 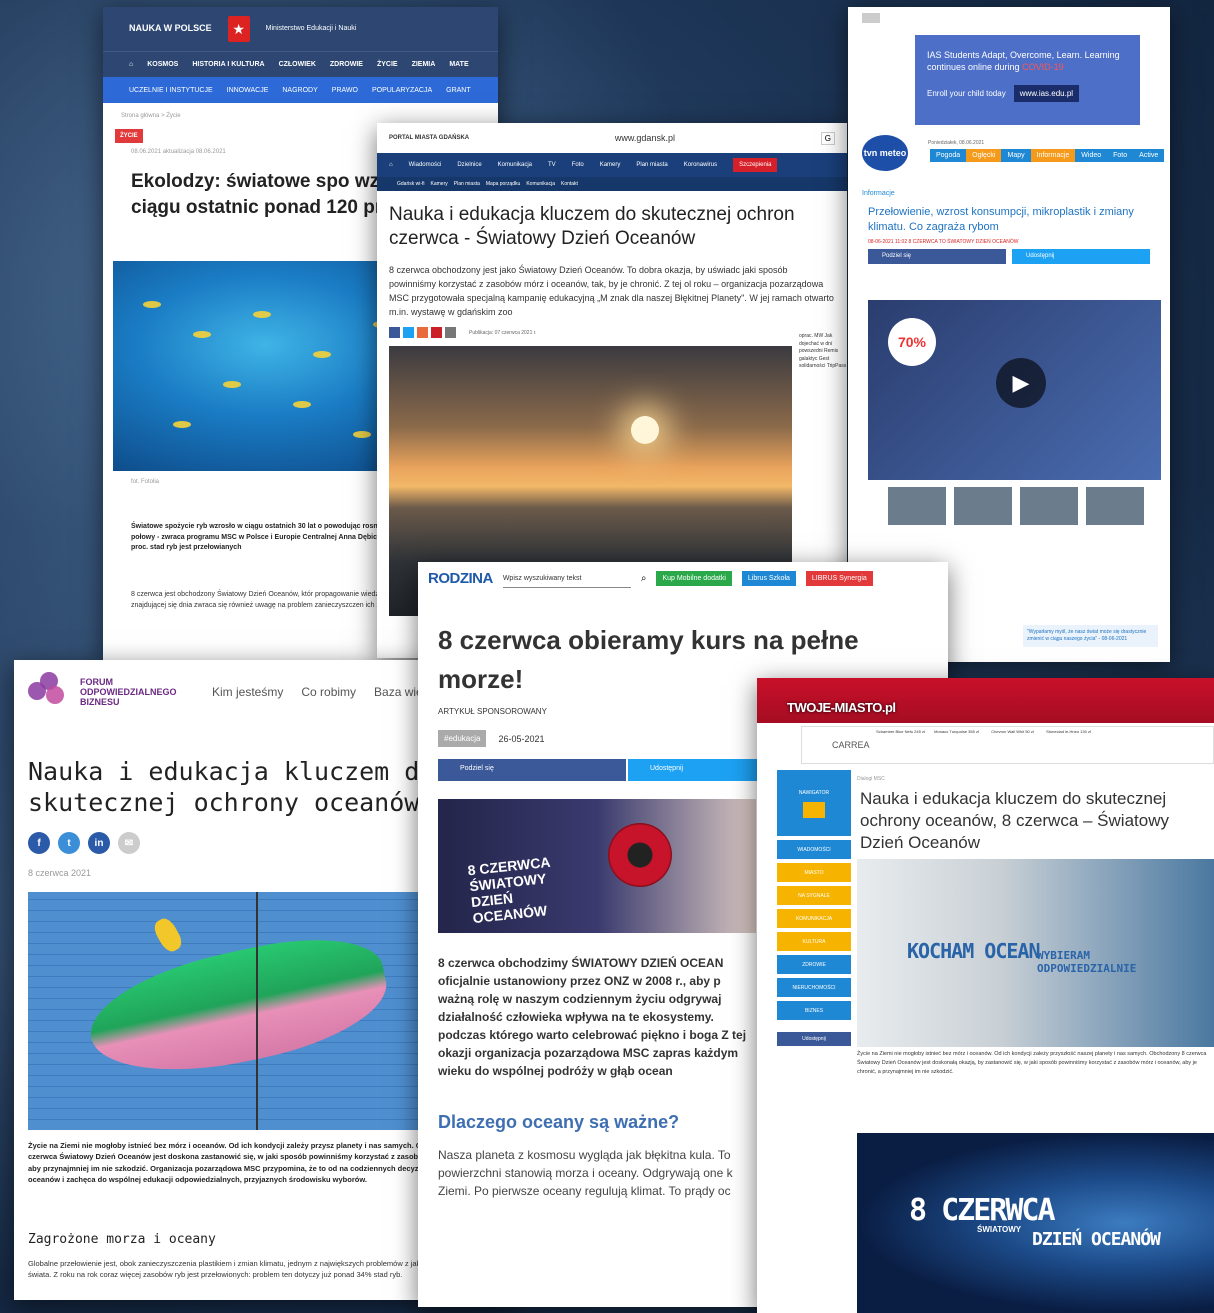 I want to click on nav-item: KOSMOS, so click(x=162, y=64).